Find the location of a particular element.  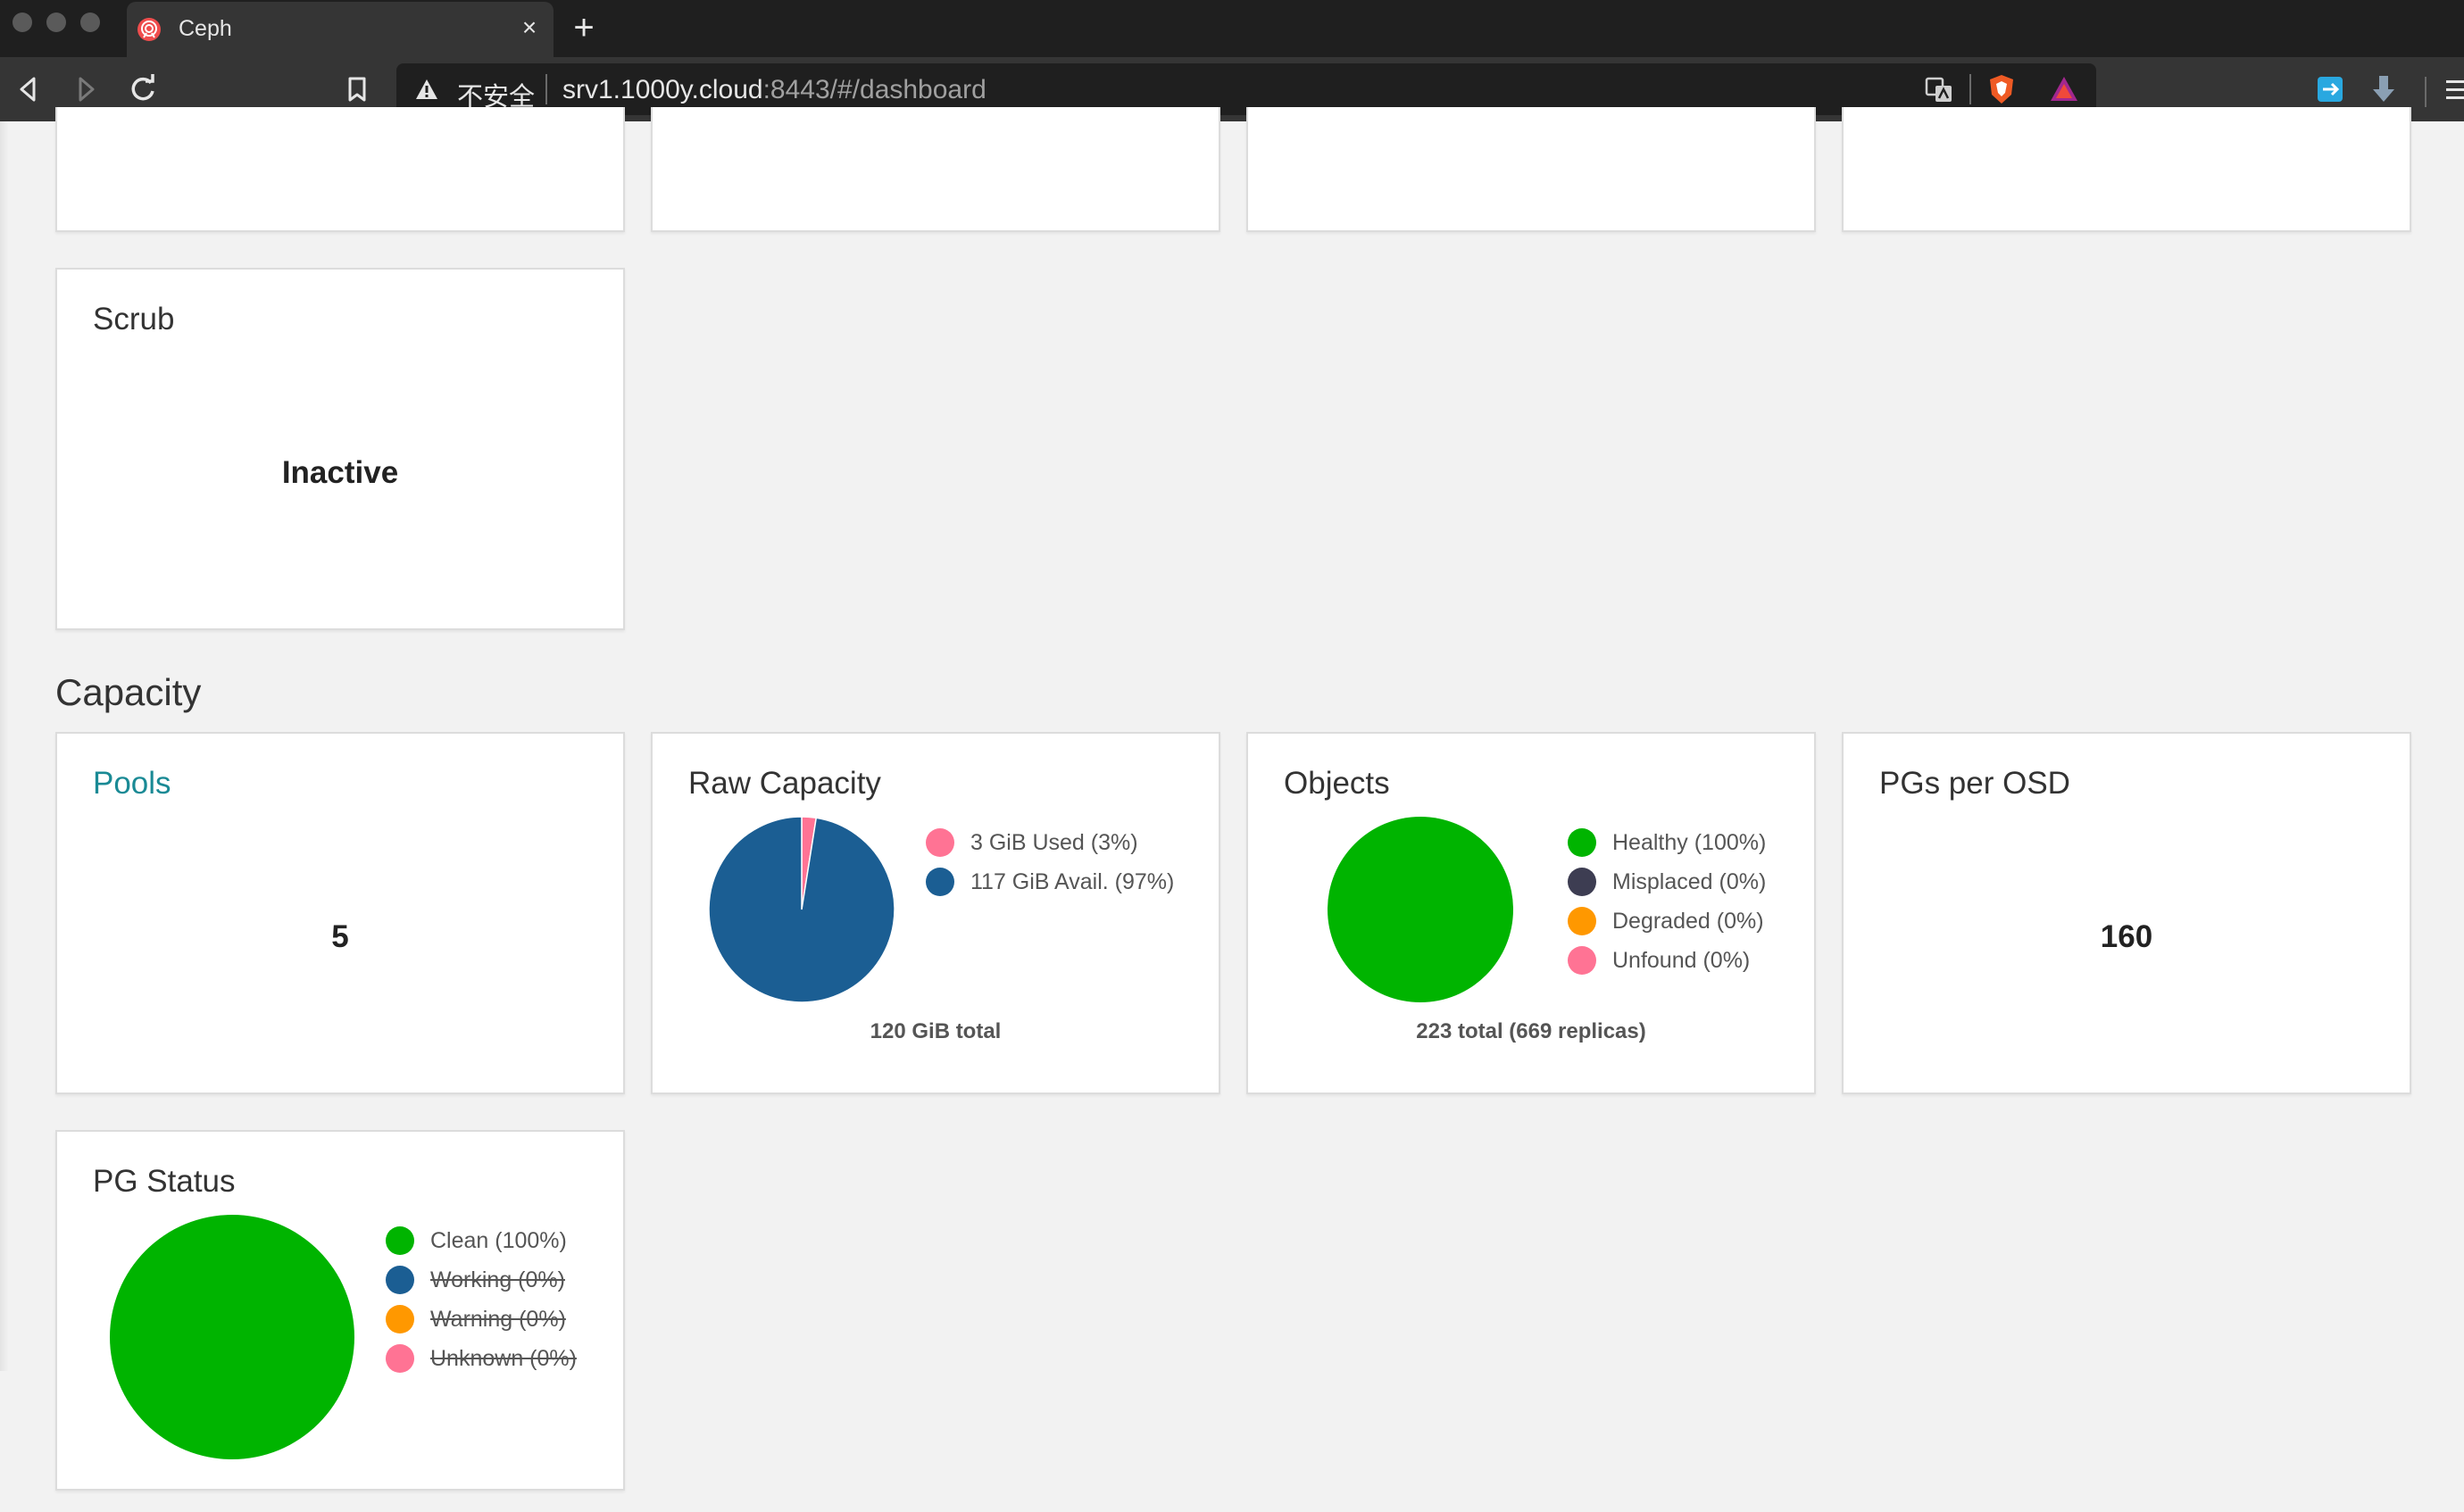

capacity-section-title: Capacity is located at coordinates (128, 692).